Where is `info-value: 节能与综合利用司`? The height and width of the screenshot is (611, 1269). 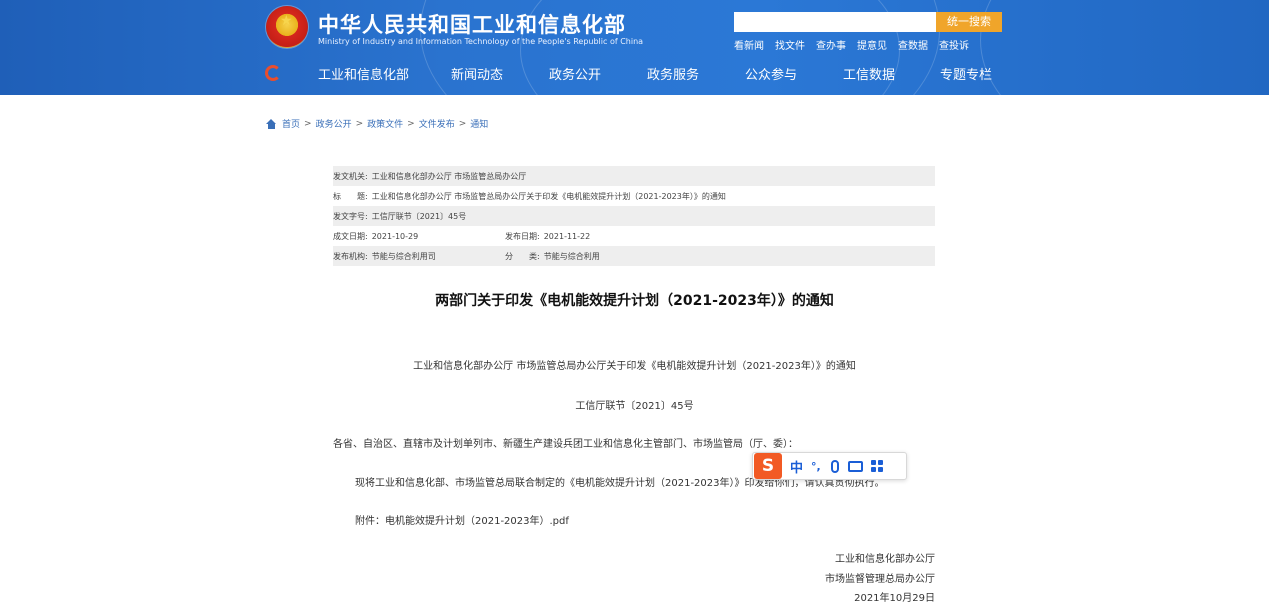
info-value: 节能与综合利用司 is located at coordinates (403, 256).